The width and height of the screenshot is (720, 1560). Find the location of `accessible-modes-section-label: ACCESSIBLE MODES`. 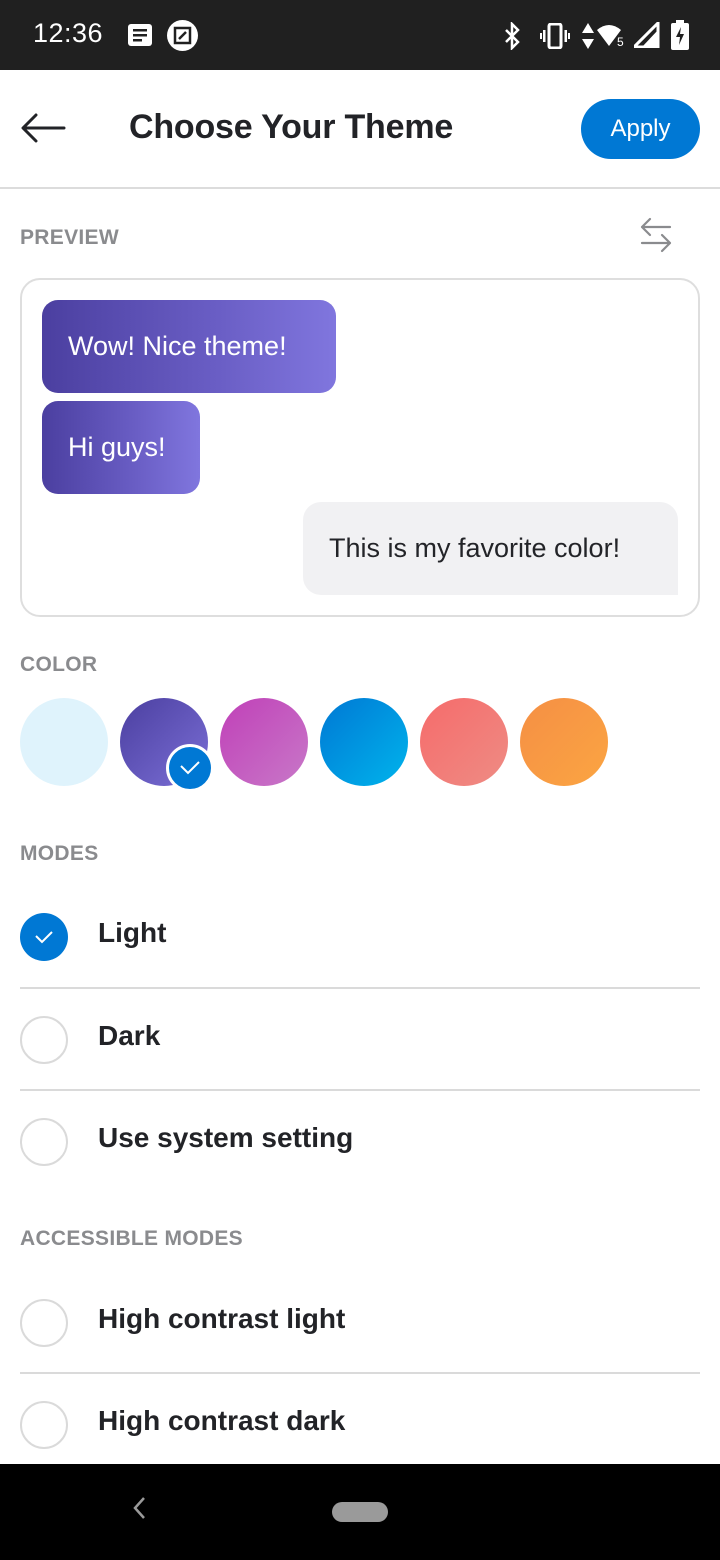

accessible-modes-section-label: ACCESSIBLE MODES is located at coordinates (131, 1238).